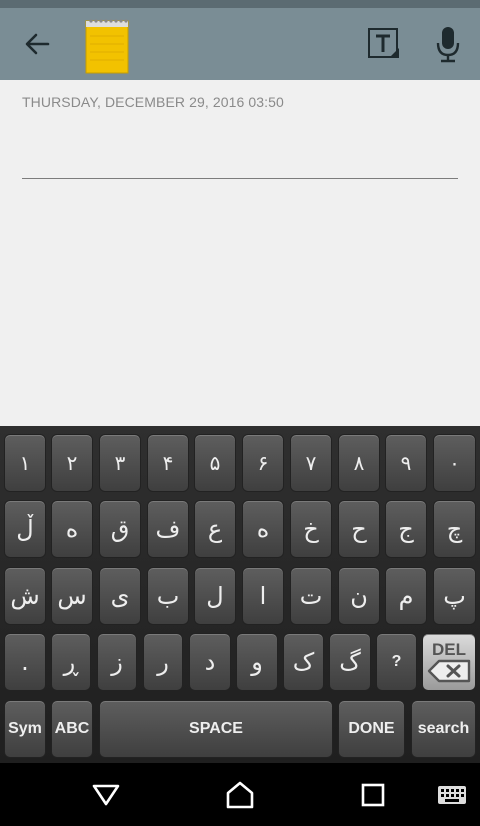 The height and width of the screenshot is (826, 480). What do you see at coordinates (72, 596) in the screenshot?
I see `key-letter: س` at bounding box center [72, 596].